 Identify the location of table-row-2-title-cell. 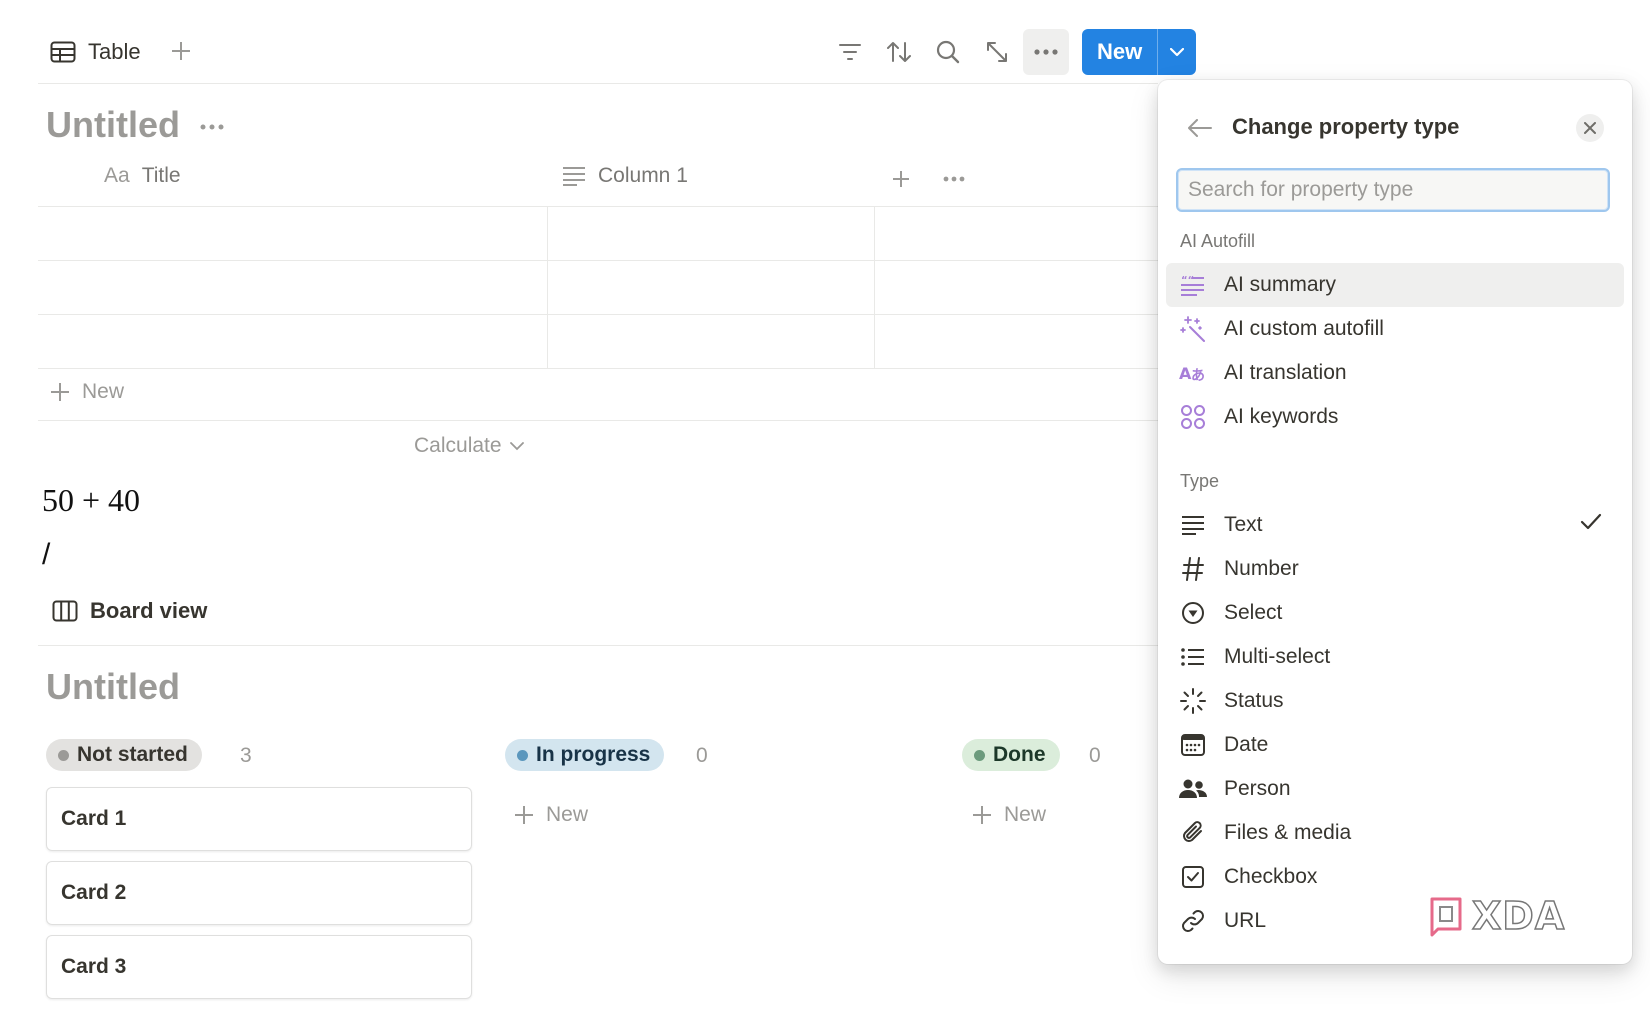
(292, 287).